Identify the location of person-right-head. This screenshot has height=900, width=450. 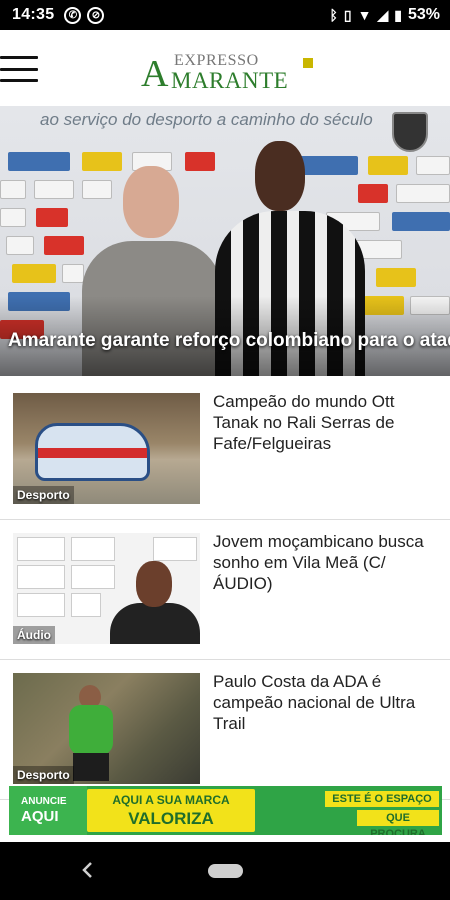
(280, 176).